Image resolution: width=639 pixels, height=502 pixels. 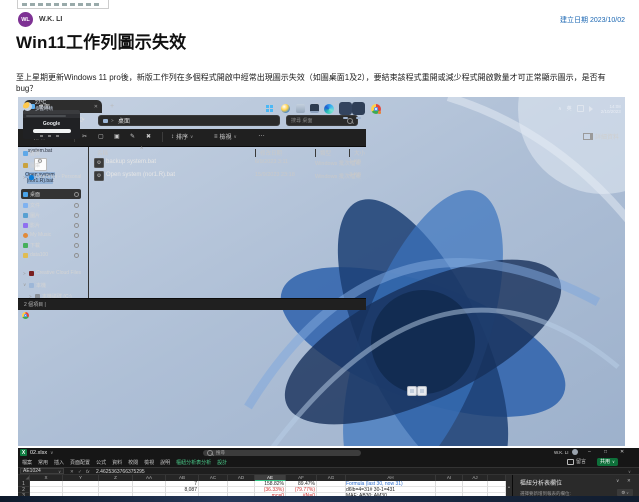 I want to click on tab-view: 檢視, so click(x=149, y=462).